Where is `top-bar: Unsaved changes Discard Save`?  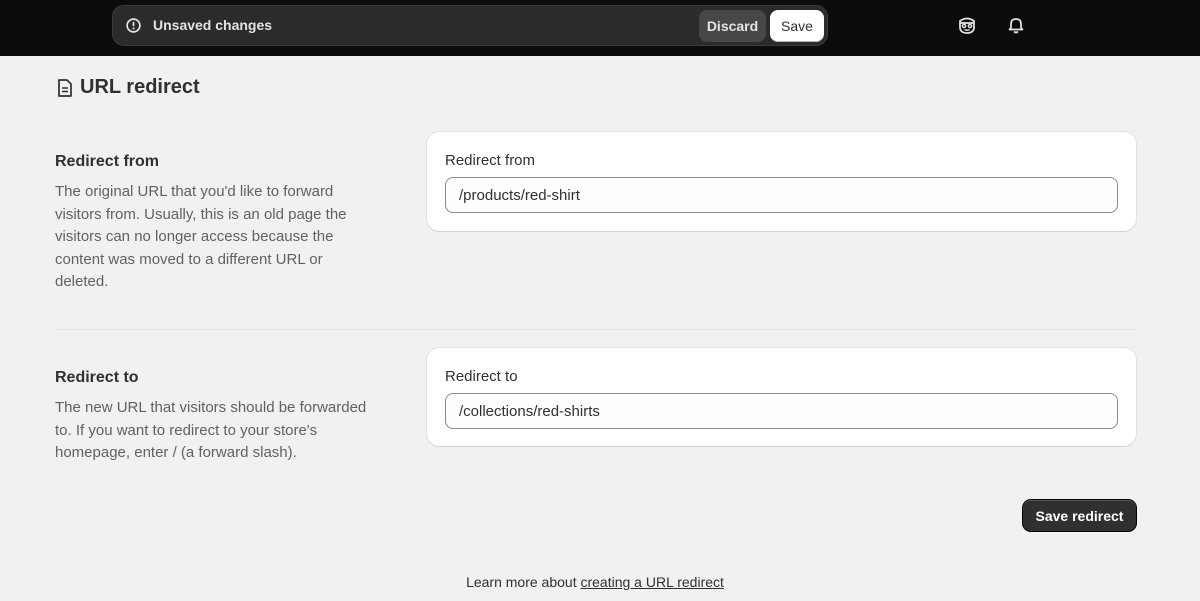 top-bar: Unsaved changes Discard Save is located at coordinates (600, 28).